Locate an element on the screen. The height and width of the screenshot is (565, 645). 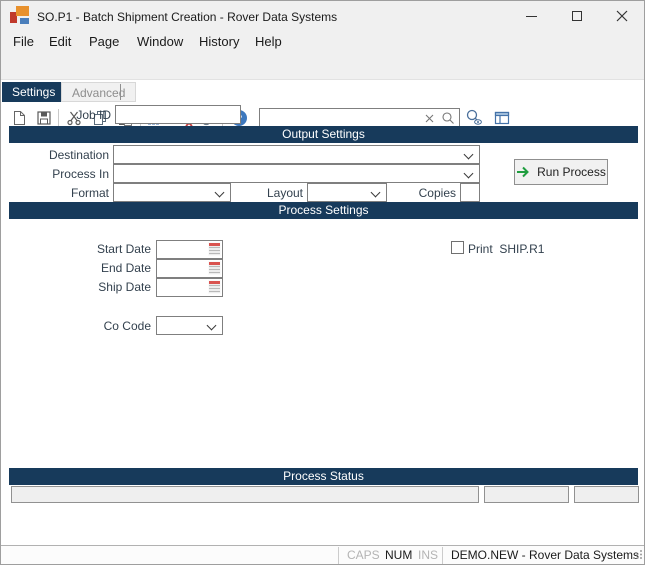
maximize-icon is located at coordinates (576, 16).